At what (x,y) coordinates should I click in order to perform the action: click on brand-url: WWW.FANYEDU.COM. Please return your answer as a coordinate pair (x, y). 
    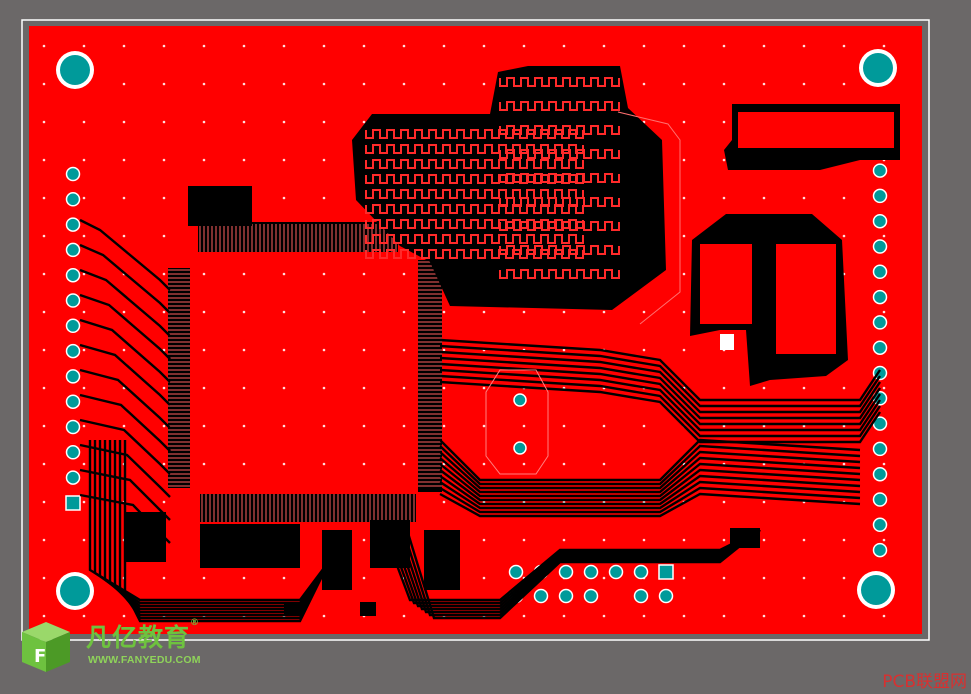
    Looking at the image, I should click on (144, 660).